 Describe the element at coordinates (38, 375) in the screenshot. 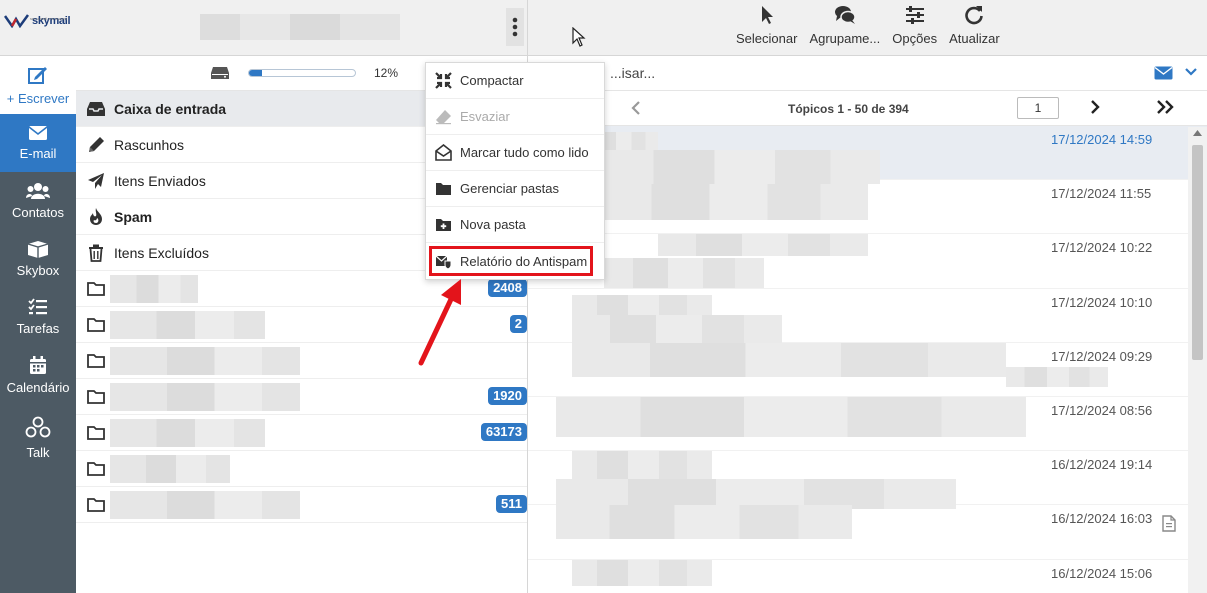

I see `nav-calendar: Calendário` at that location.